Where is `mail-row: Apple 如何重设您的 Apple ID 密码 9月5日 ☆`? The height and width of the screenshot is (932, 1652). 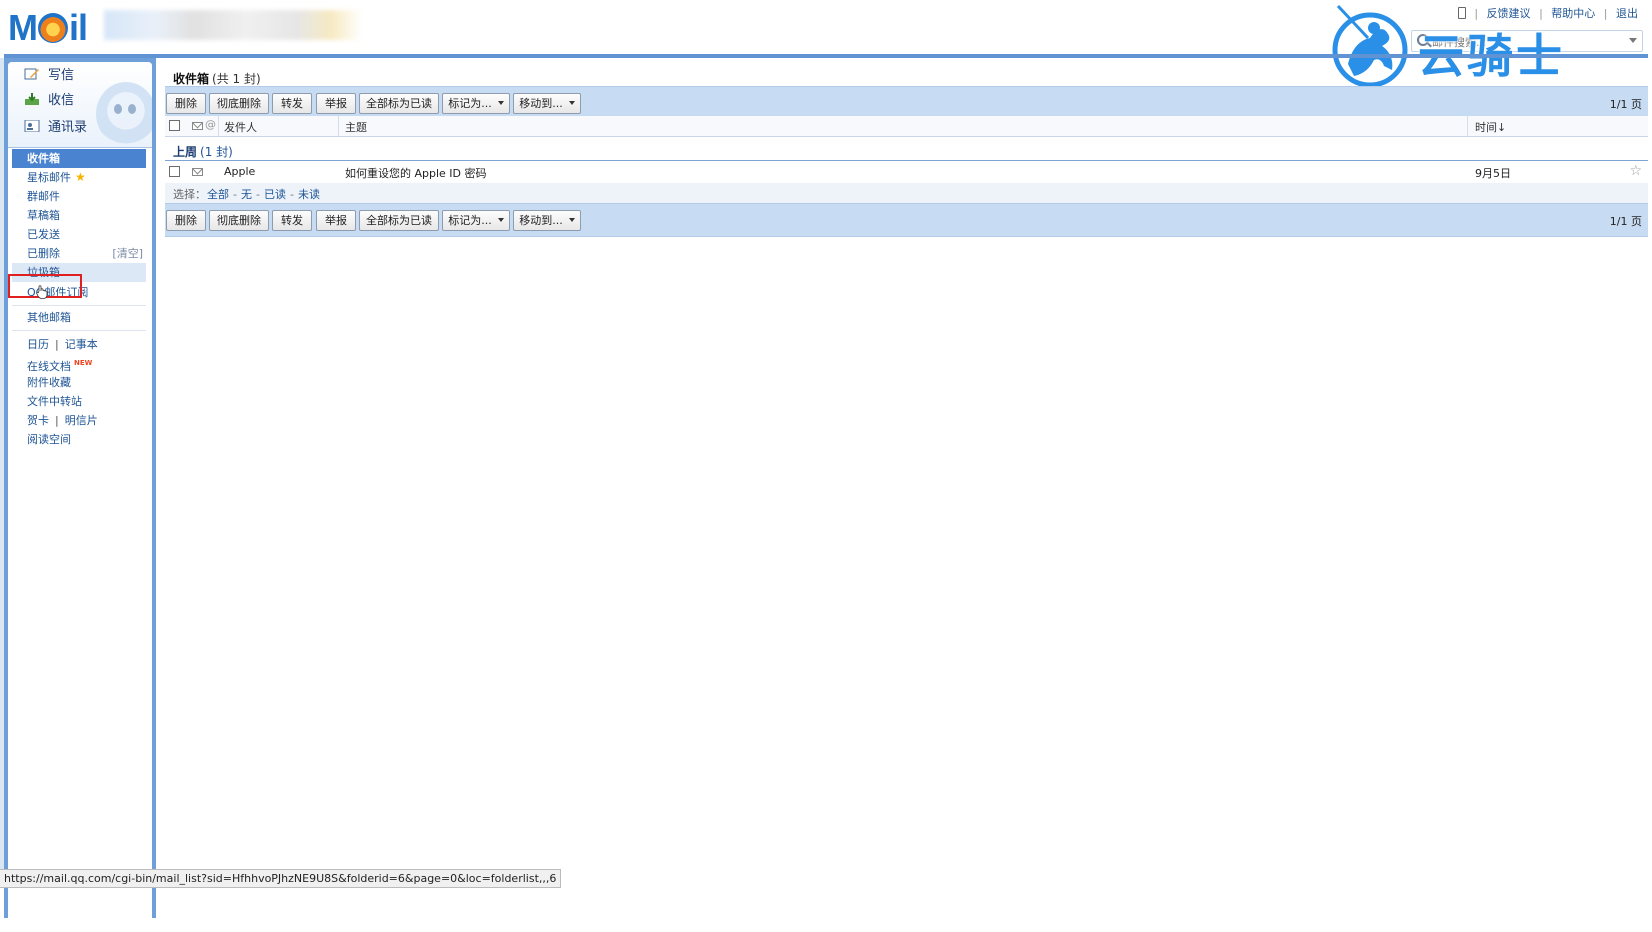 mail-row: Apple 如何重设您的 Apple ID 密码 9月5日 ☆ is located at coordinates (906, 173).